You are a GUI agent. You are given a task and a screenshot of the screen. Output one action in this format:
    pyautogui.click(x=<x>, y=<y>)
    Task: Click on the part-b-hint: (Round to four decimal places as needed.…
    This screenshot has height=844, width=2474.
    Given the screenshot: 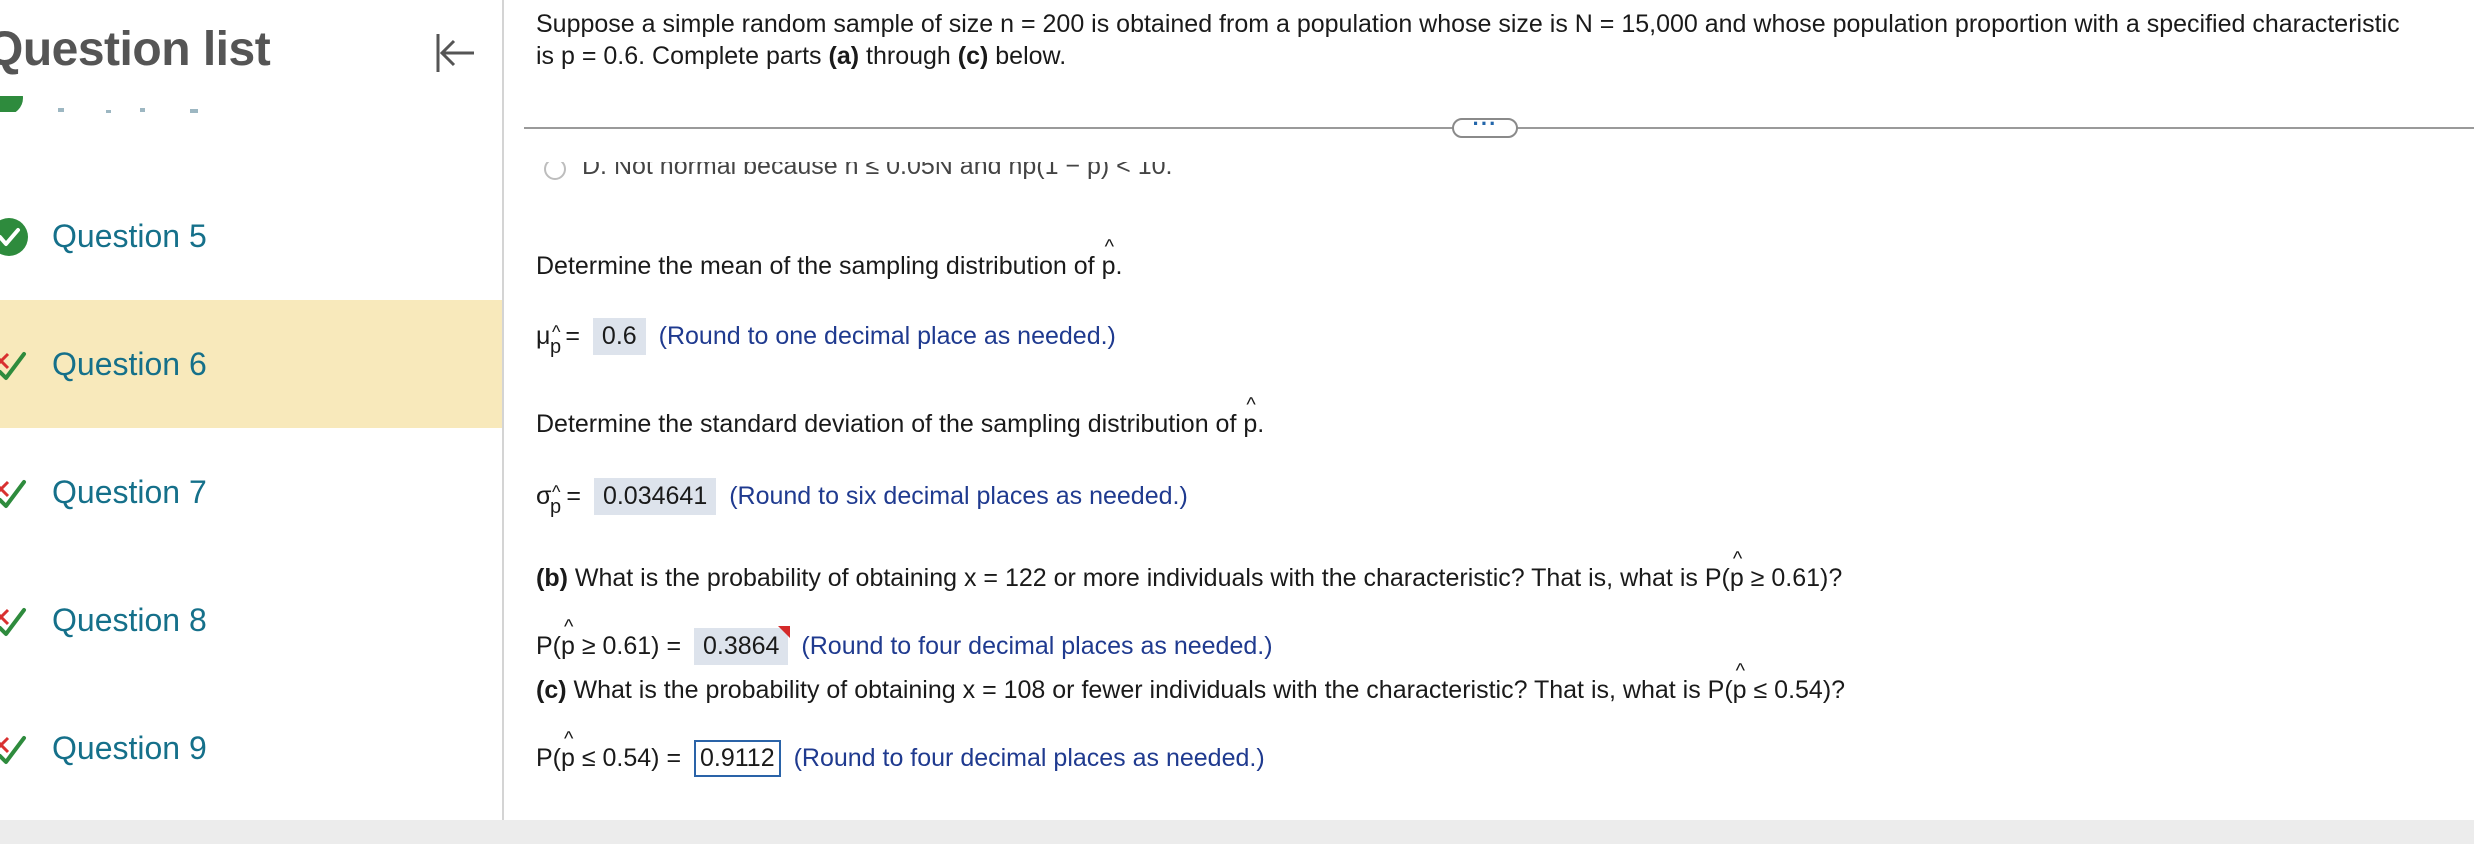 What is the action you would take?
    pyautogui.click(x=1037, y=646)
    